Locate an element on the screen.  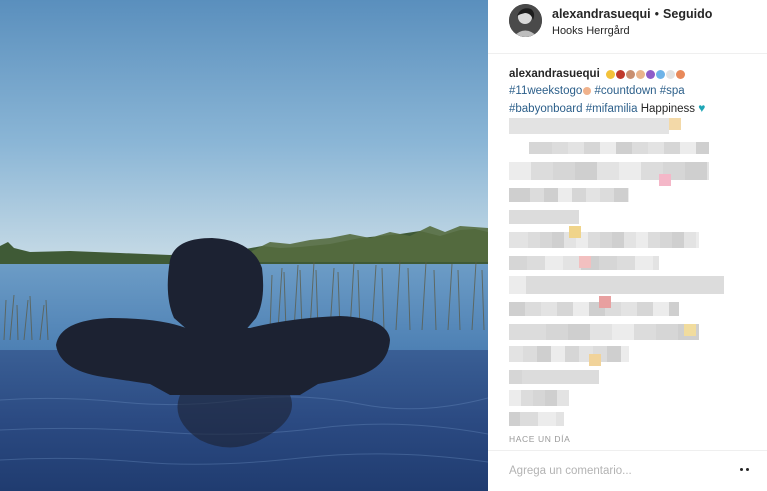
comment-bar is located at coordinates (627, 470).